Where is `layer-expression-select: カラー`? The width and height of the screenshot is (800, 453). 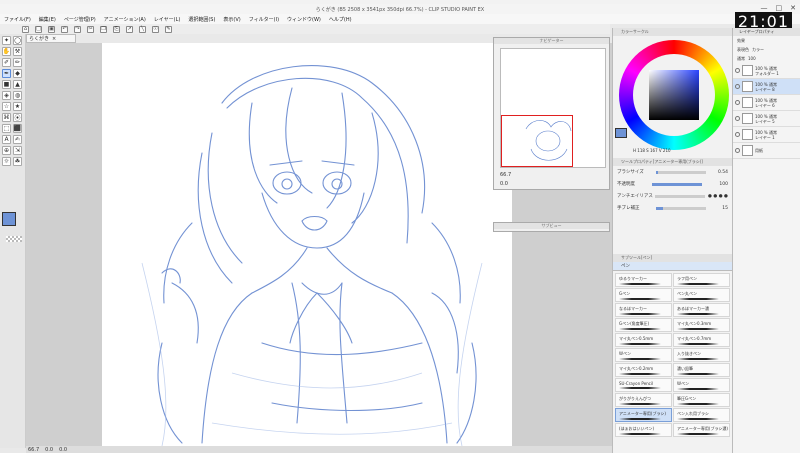 layer-expression-select: カラー is located at coordinates (758, 50).